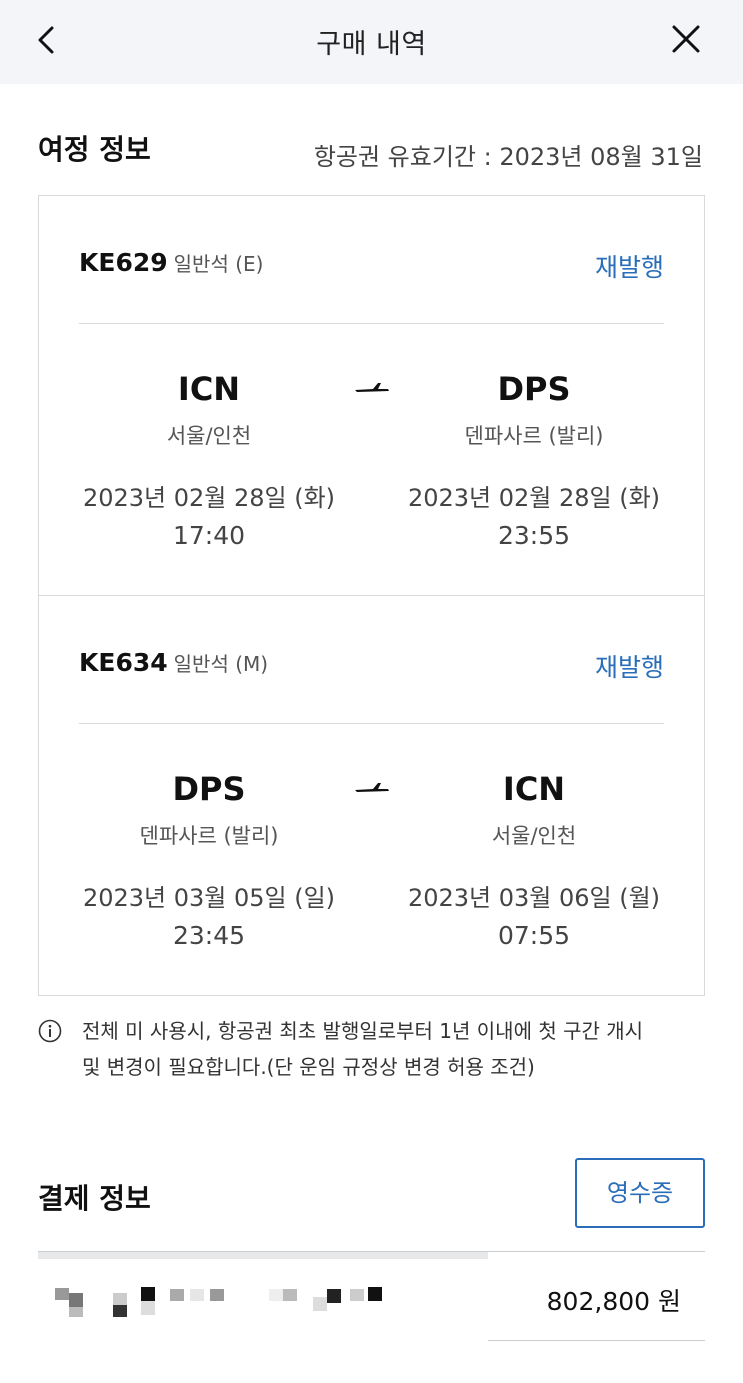  What do you see at coordinates (209, 789) in the screenshot?
I see `departure-airport-code: DPS` at bounding box center [209, 789].